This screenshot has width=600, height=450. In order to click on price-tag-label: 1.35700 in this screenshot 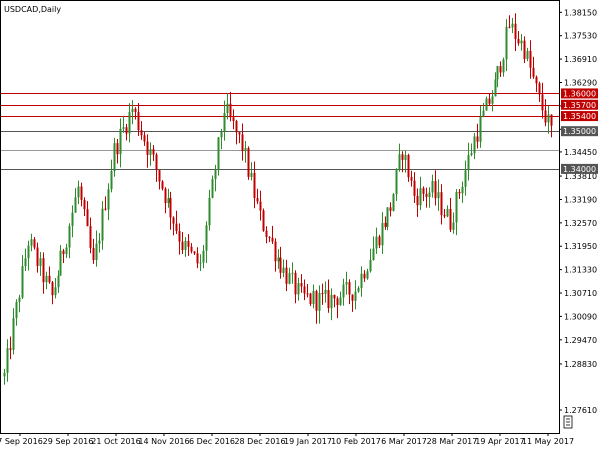, I will do `click(579, 105)`.